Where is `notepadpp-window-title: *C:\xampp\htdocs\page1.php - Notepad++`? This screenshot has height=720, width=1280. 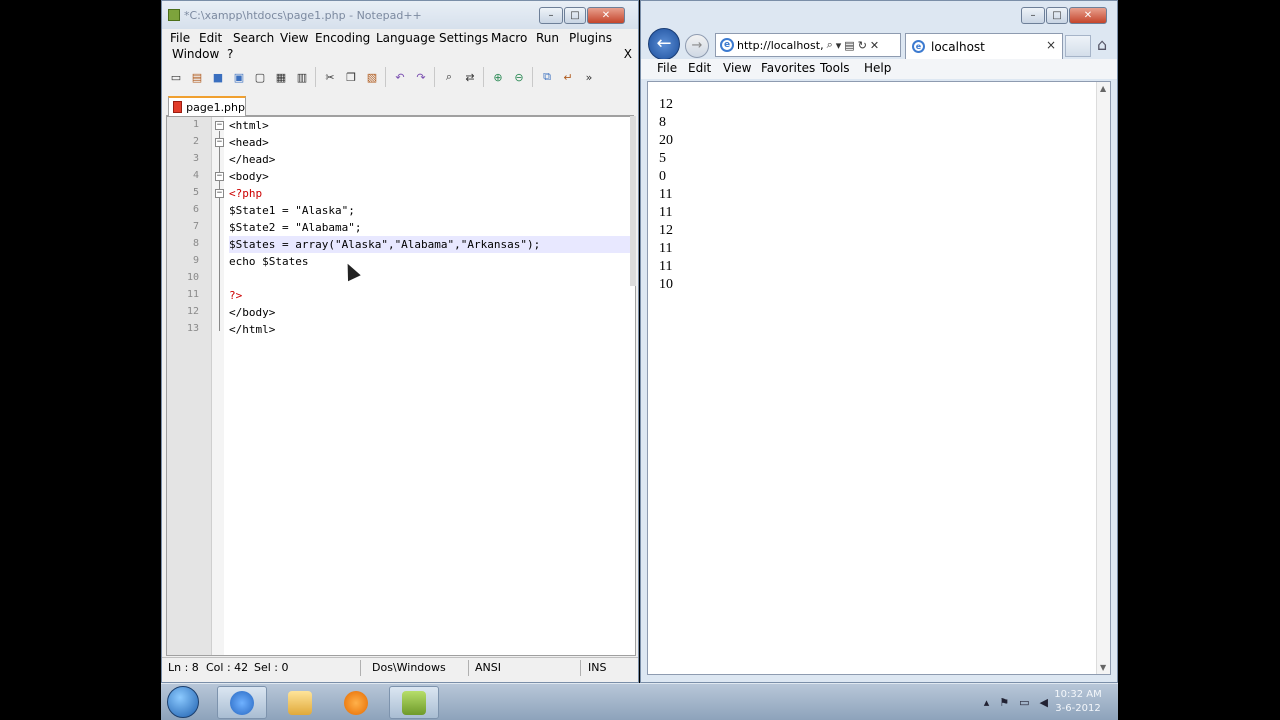 notepadpp-window-title: *C:\xampp\htdocs\page1.php - Notepad++ is located at coordinates (303, 15).